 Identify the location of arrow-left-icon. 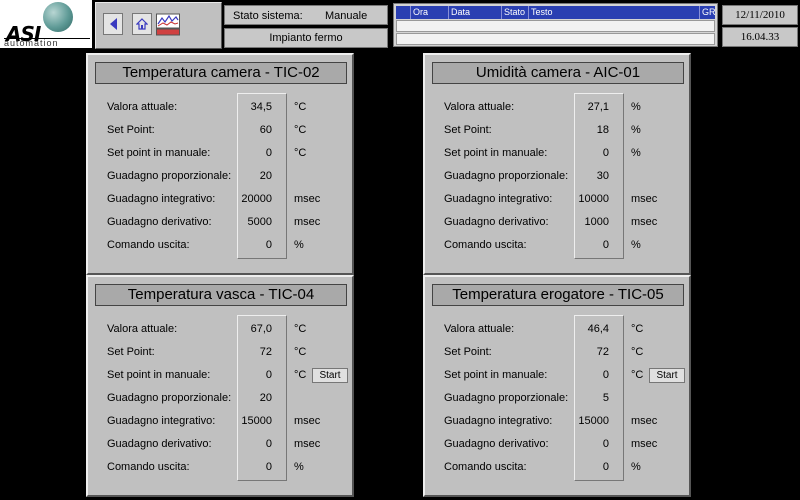
(113, 24).